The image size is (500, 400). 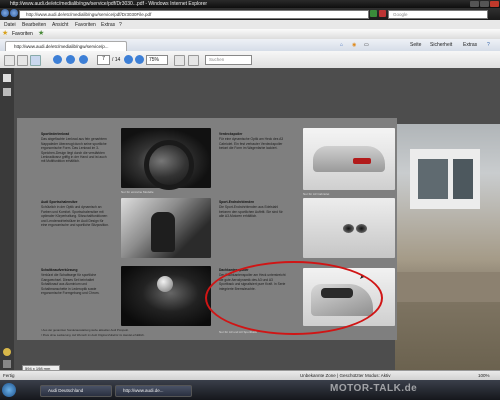 I want to click on page-total: / 14, so click(x=116, y=60).